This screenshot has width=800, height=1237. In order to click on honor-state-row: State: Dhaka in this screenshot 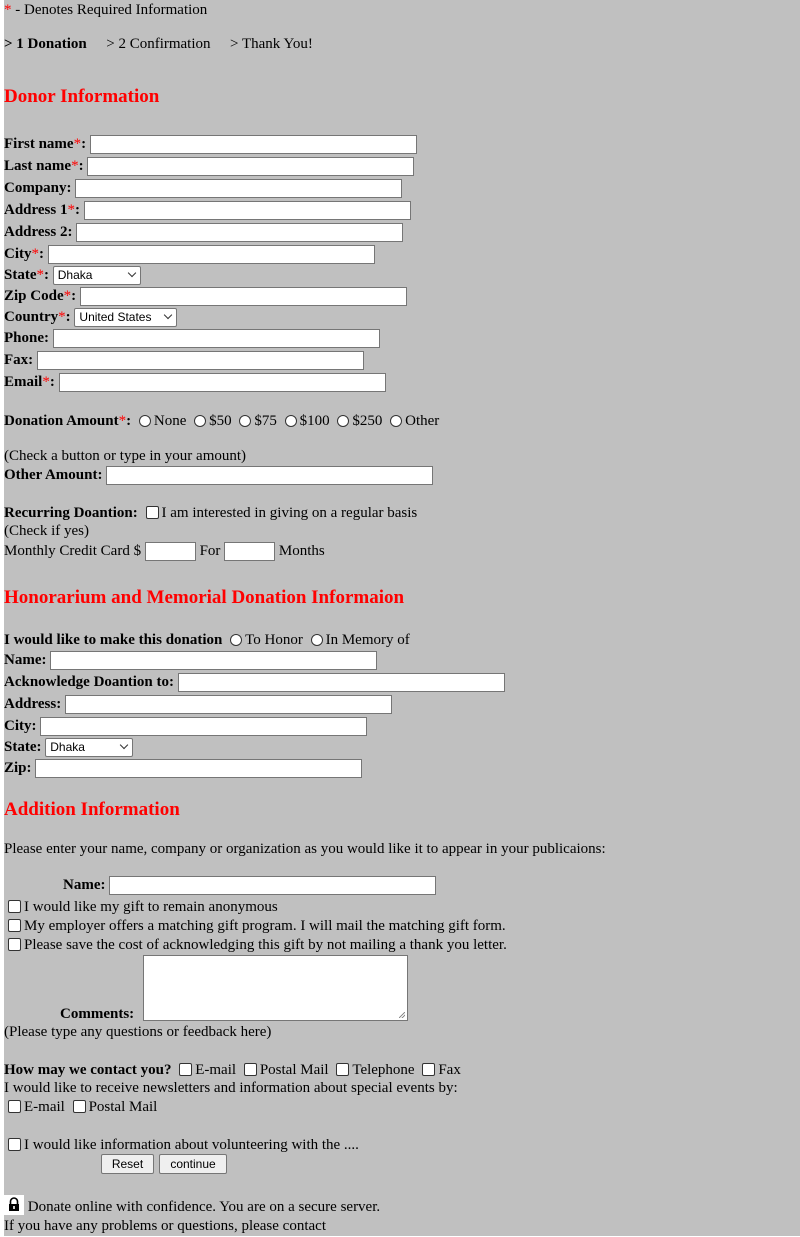, I will do `click(69, 747)`.